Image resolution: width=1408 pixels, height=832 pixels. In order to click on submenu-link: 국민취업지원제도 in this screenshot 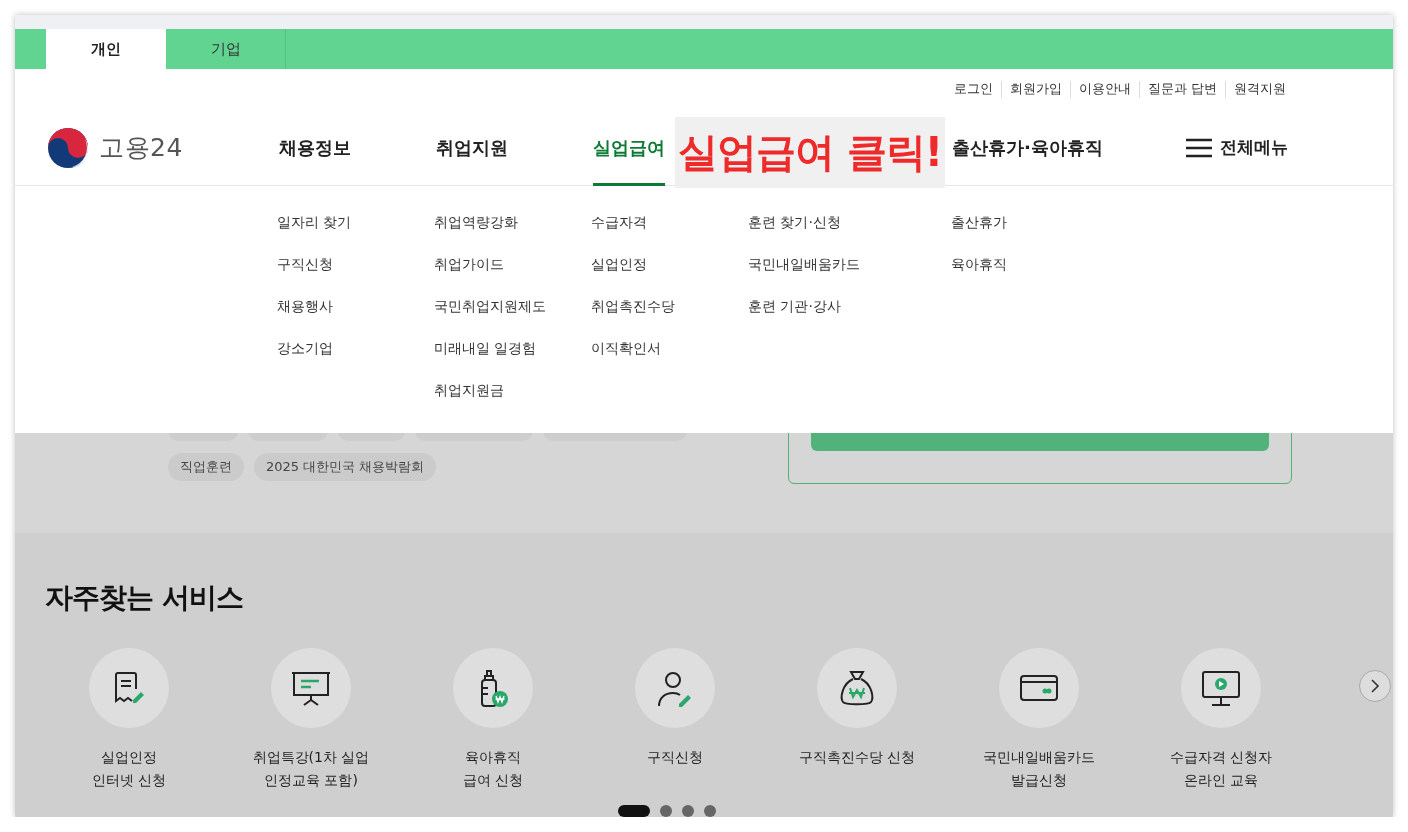, I will do `click(512, 306)`.